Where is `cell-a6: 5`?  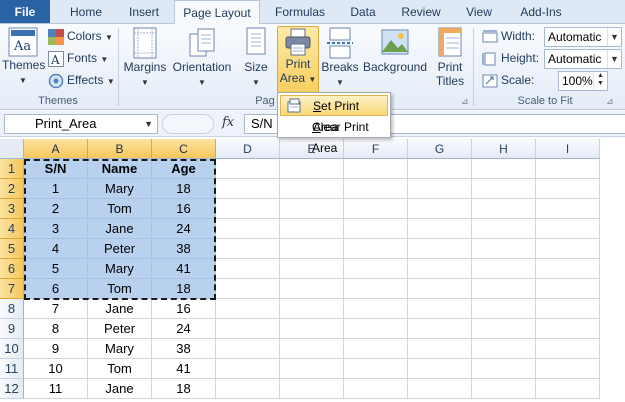
cell-a6: 5 is located at coordinates (56, 269).